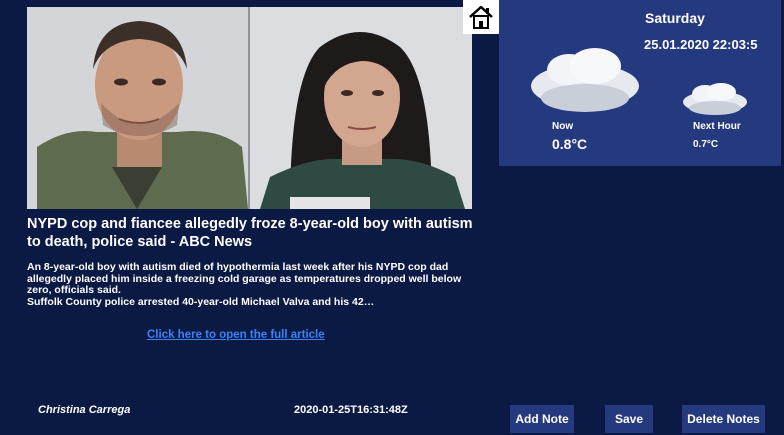  What do you see at coordinates (701, 44) in the screenshot?
I see `weather-datetime: 25.01.2020 22:03:5` at bounding box center [701, 44].